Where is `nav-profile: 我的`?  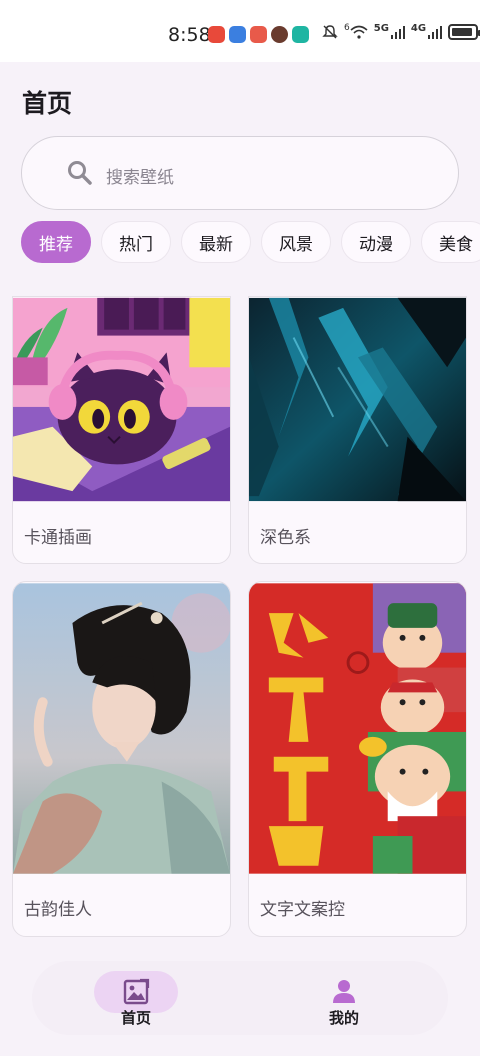 nav-profile: 我的 is located at coordinates (344, 998).